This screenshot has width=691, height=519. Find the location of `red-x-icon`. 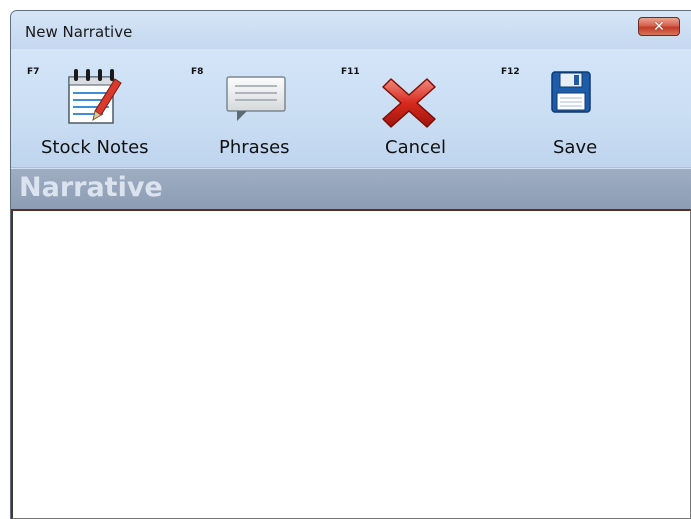

red-x-icon is located at coordinates (409, 105).